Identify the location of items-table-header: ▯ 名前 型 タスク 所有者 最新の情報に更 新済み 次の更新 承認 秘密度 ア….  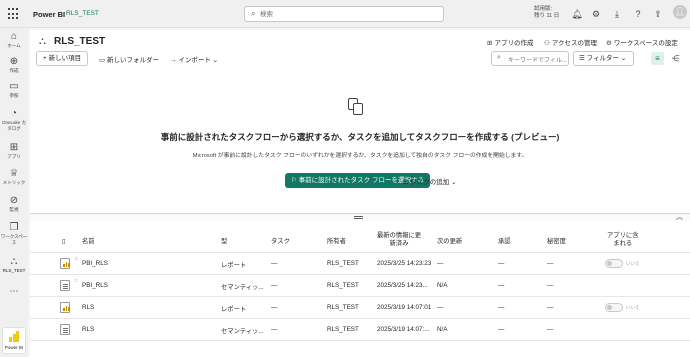
(360, 242).